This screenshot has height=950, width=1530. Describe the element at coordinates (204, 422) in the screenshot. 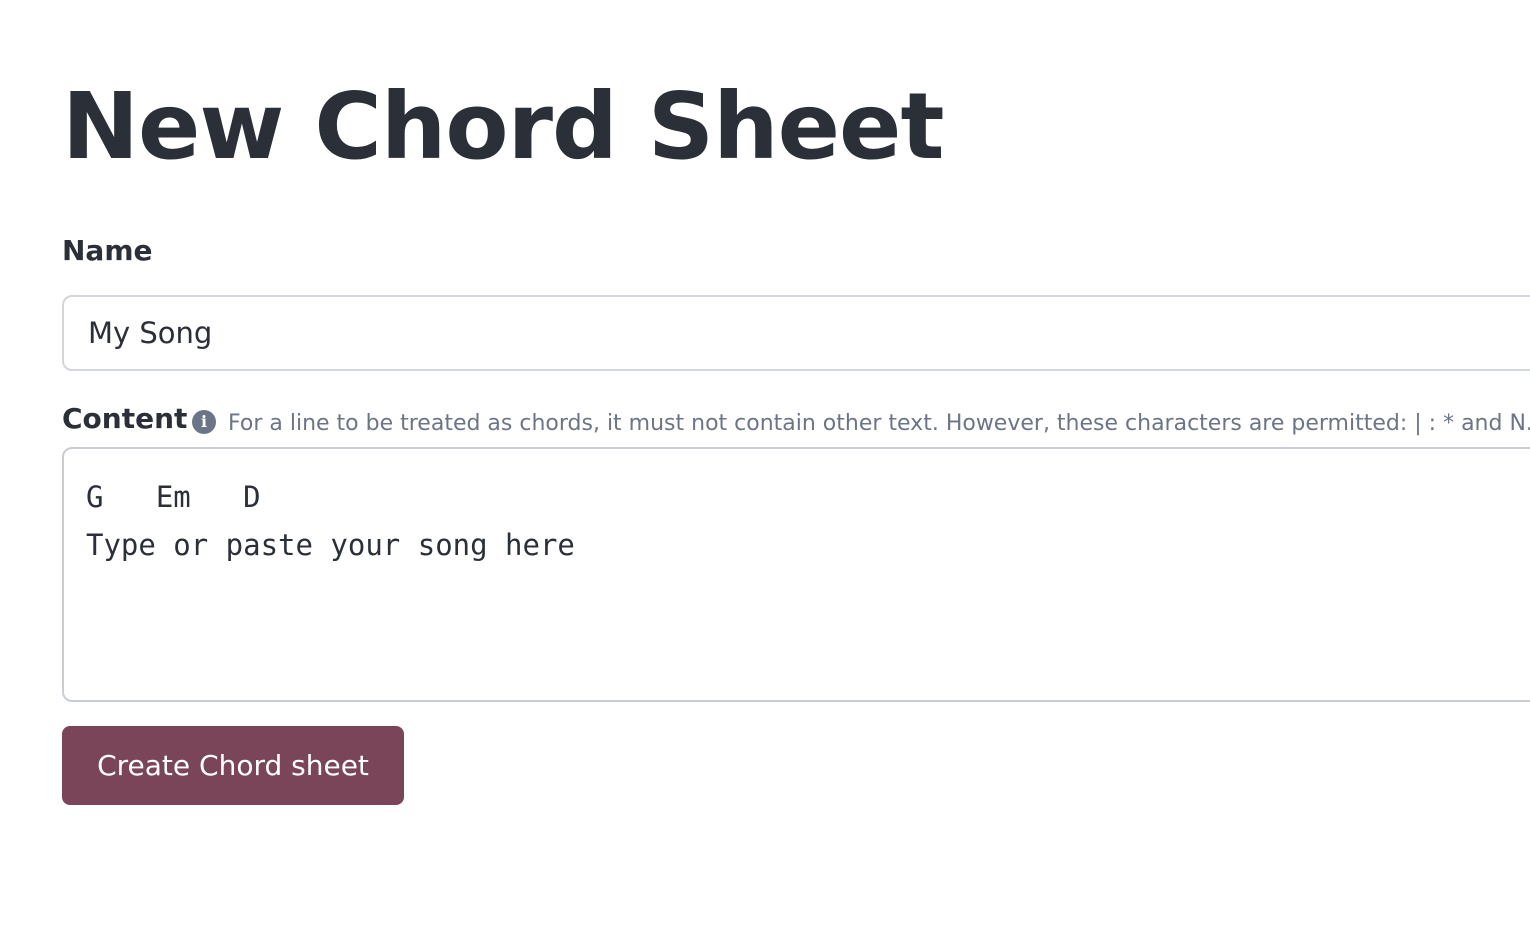

I see `info-circle-icon: i` at that location.